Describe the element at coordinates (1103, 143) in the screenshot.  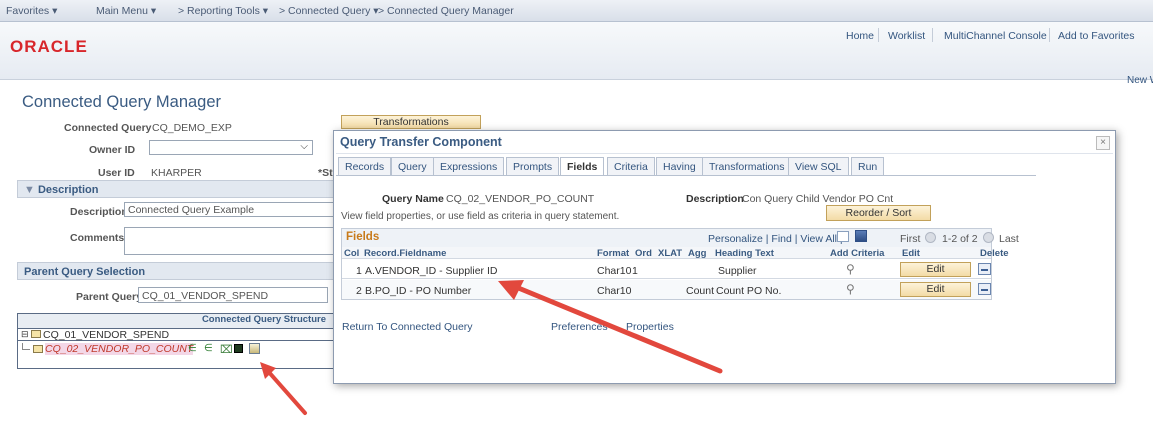
I see `close-icon: ×` at that location.